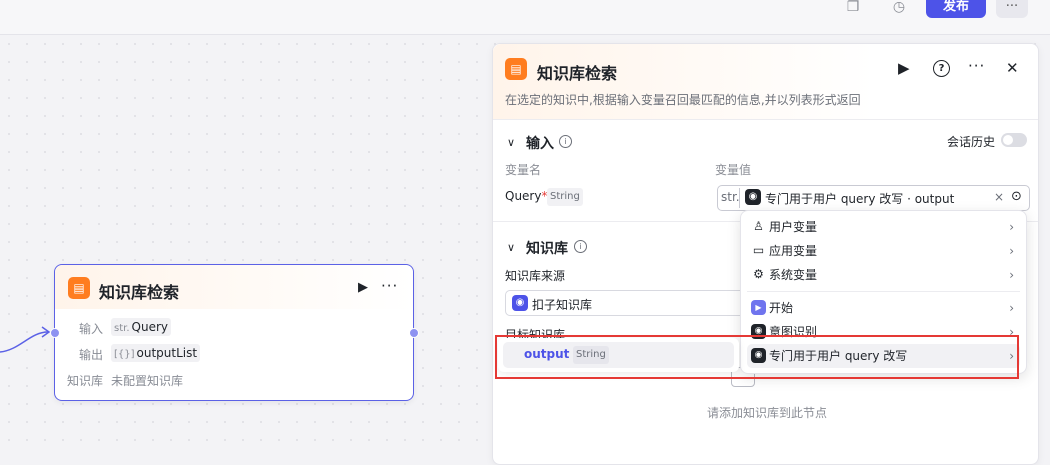 The height and width of the screenshot is (465, 1050). What do you see at coordinates (739, 198) in the screenshot?
I see `divider` at bounding box center [739, 198].